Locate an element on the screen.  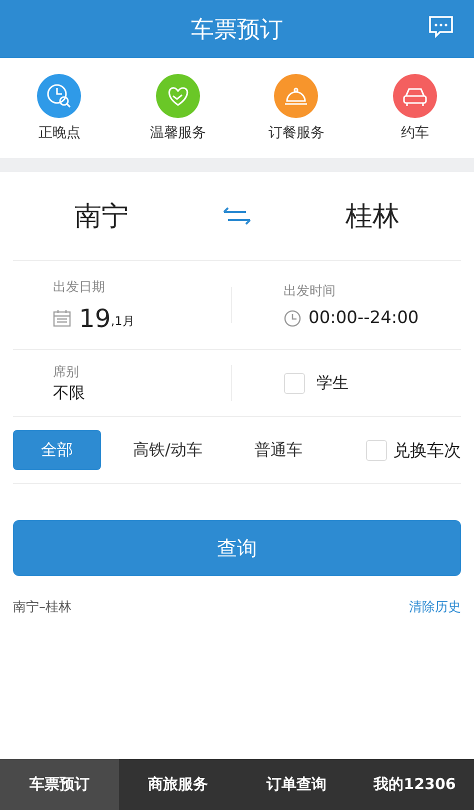
arrival-city: 桂林 is located at coordinates (372, 216).